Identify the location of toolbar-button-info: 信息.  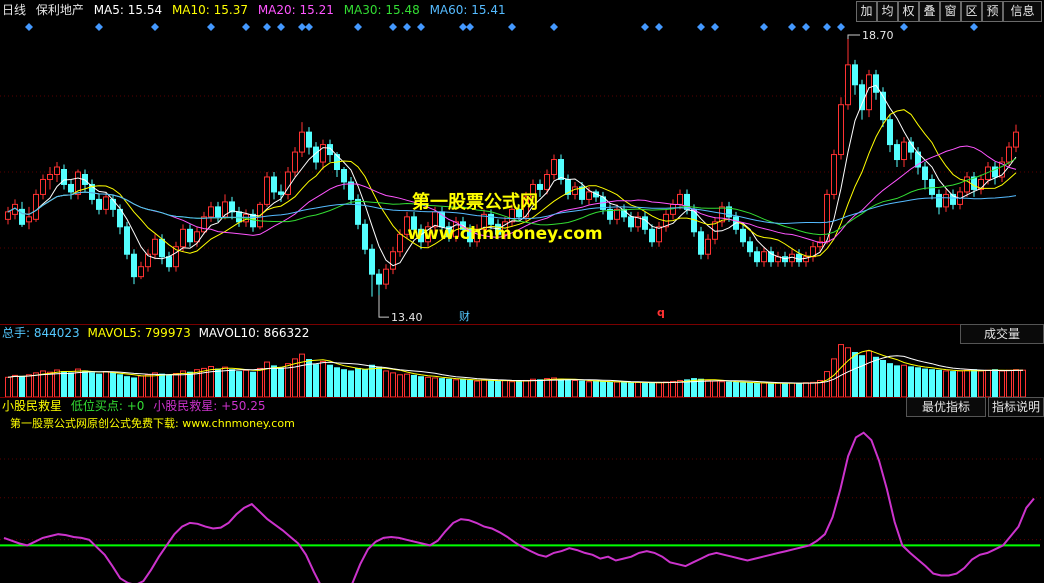
(1022, 11).